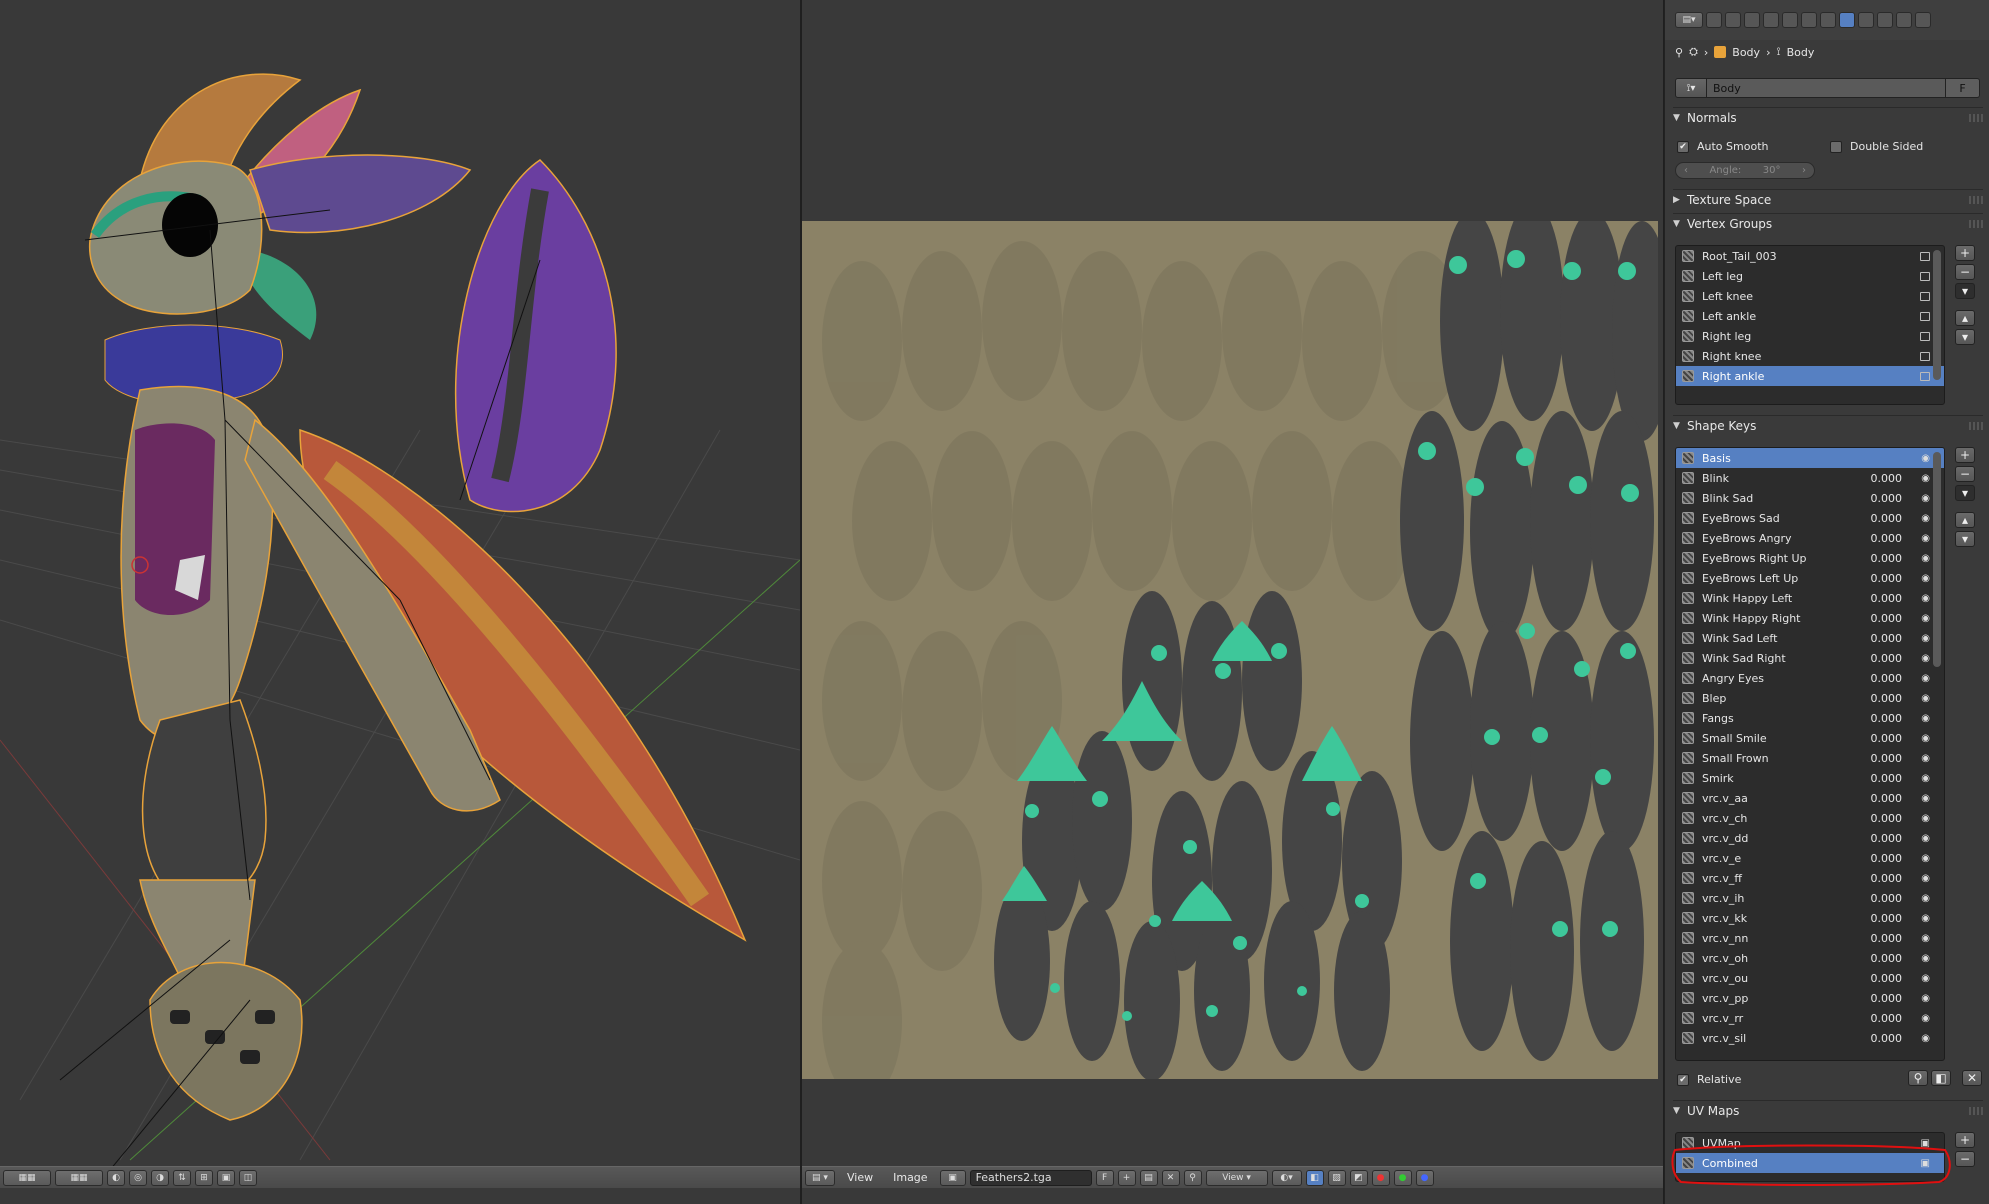 This screenshot has height=1204, width=1989. Describe the element at coordinates (952, 1177) in the screenshot. I see `image-browse-icon: ▣` at that location.